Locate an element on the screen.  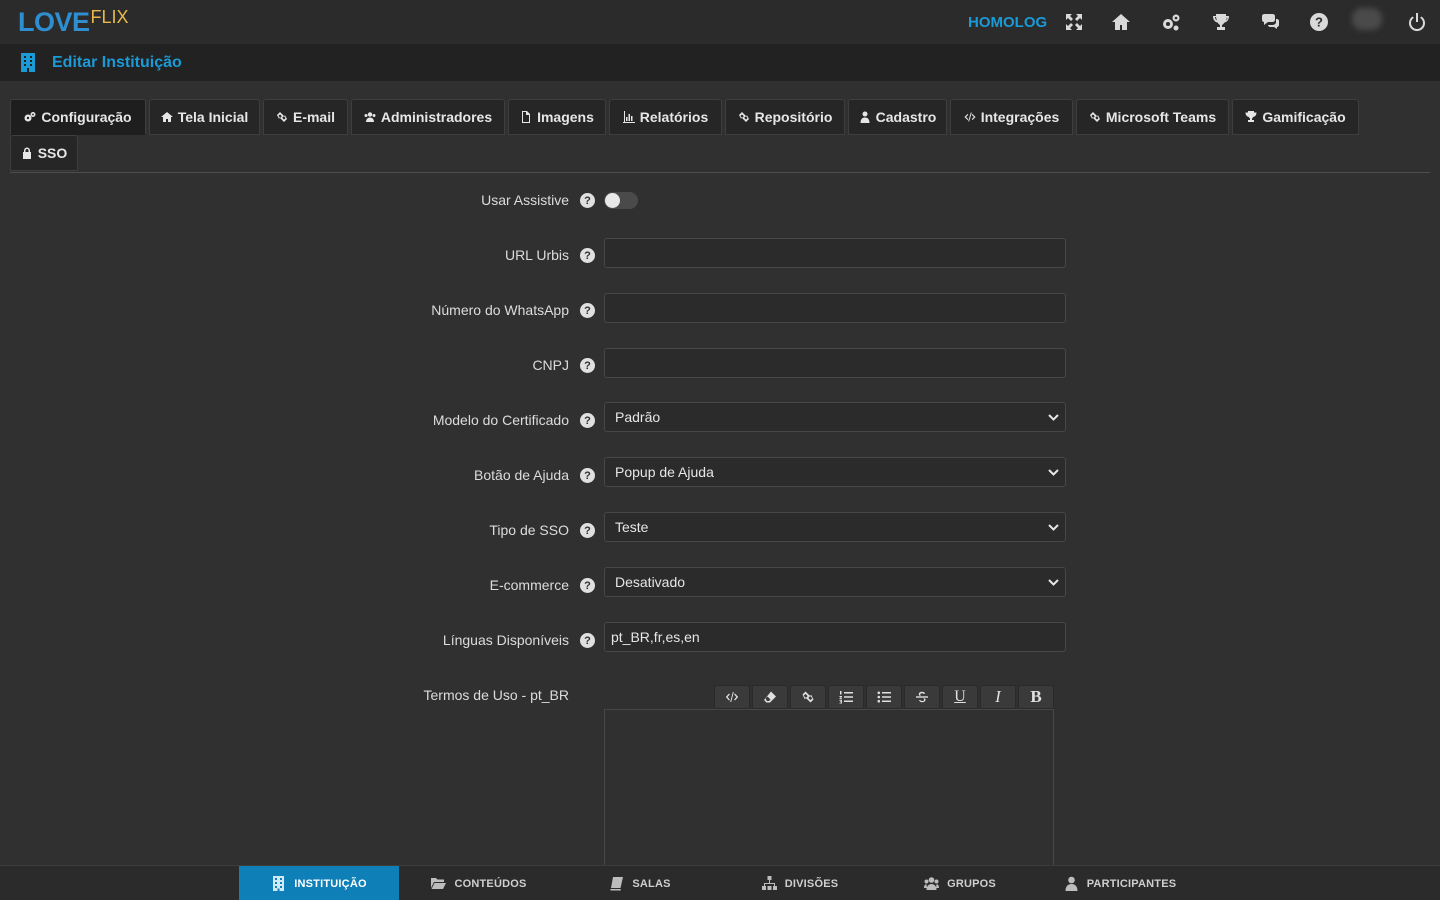
termos-uso-label: Termos de Uso - pt_BR is located at coordinates (496, 695).